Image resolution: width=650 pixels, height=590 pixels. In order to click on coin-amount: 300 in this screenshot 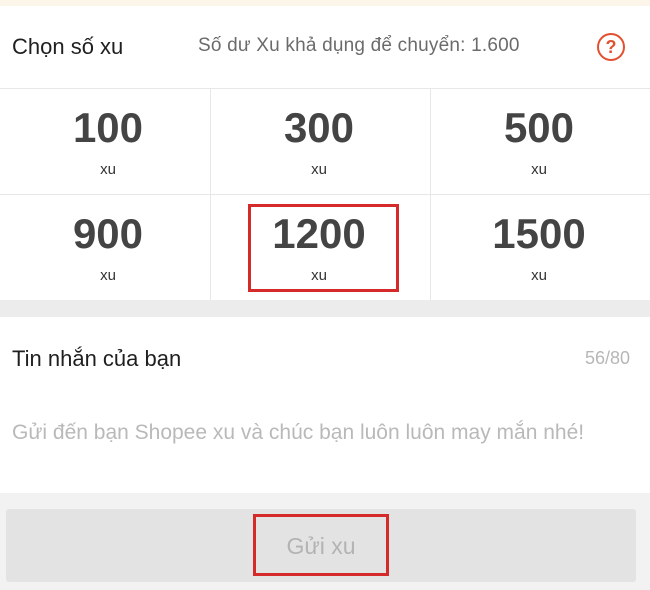, I will do `click(319, 127)`.